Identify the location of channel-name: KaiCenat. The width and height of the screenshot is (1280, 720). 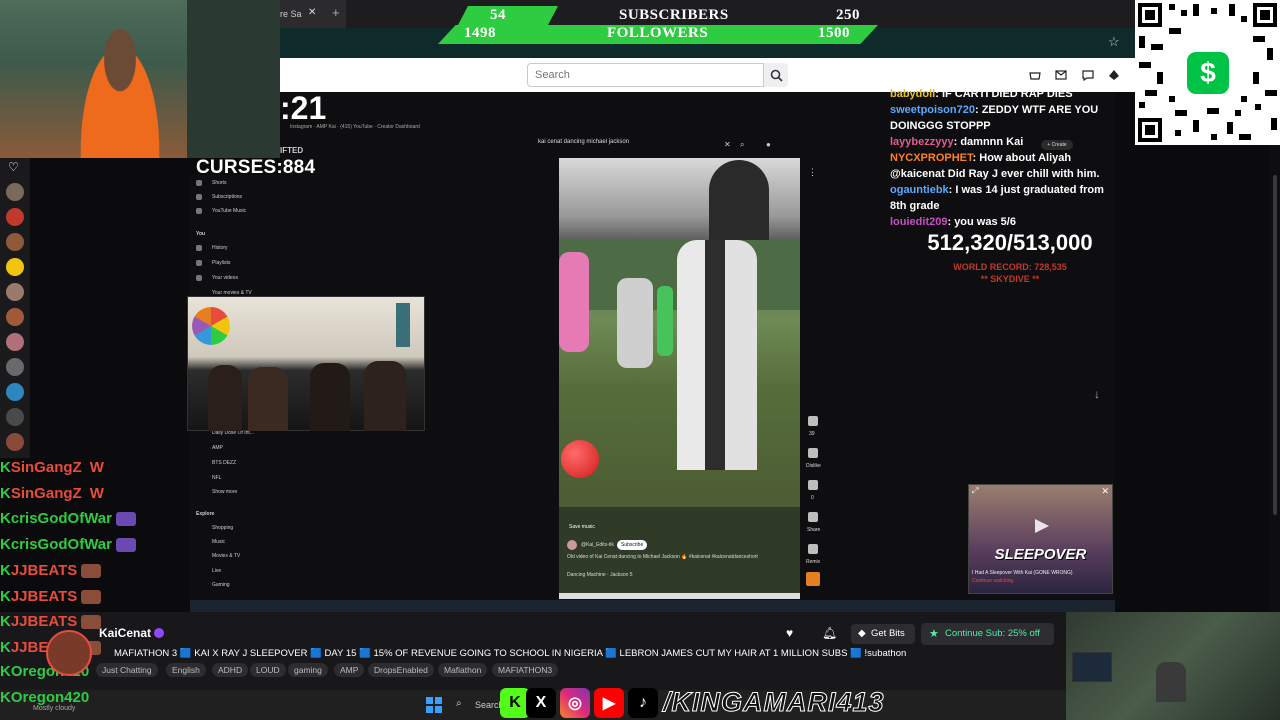
(125, 633).